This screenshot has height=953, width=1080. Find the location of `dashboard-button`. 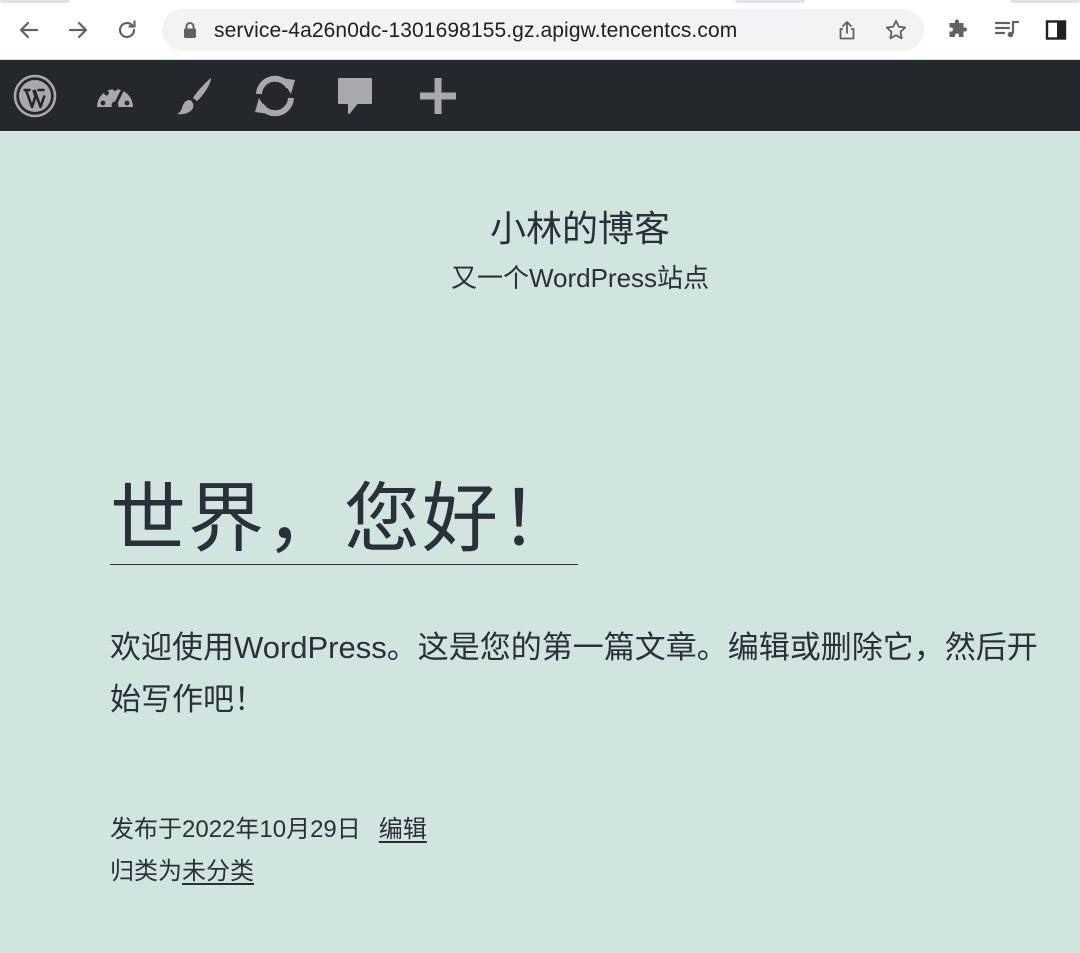

dashboard-button is located at coordinates (115, 96).